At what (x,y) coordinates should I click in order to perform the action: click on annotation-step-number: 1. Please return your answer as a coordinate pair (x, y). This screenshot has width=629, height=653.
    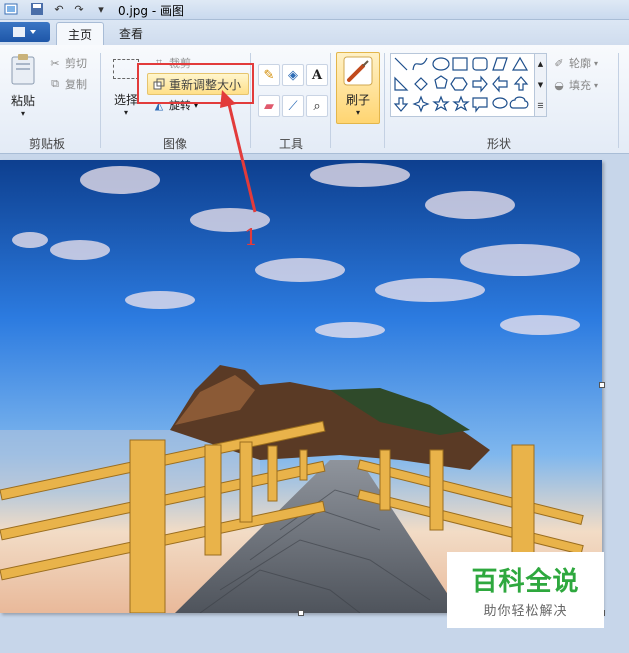
    Looking at the image, I should click on (251, 238).